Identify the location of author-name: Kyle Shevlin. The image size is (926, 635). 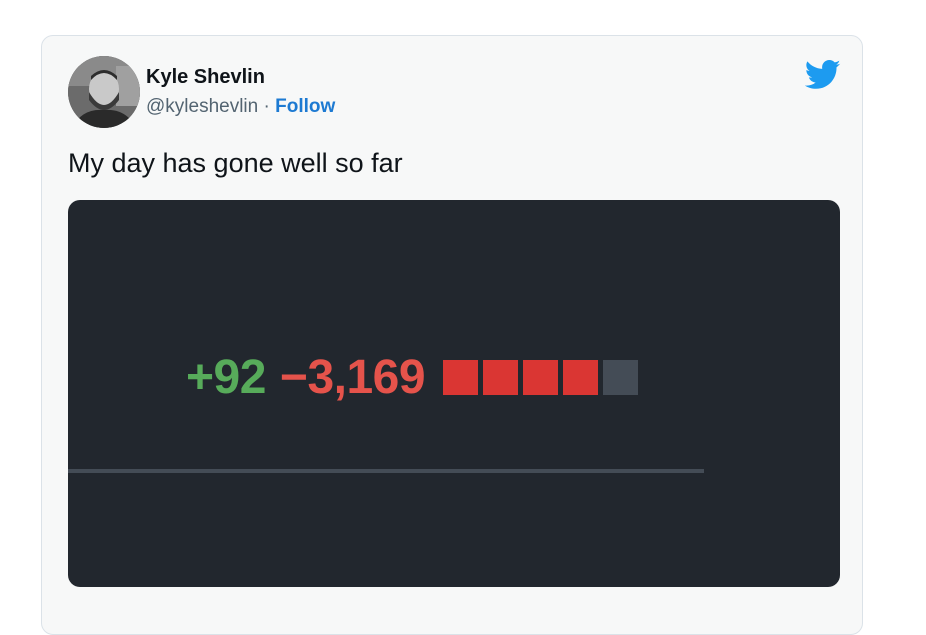
(205, 77).